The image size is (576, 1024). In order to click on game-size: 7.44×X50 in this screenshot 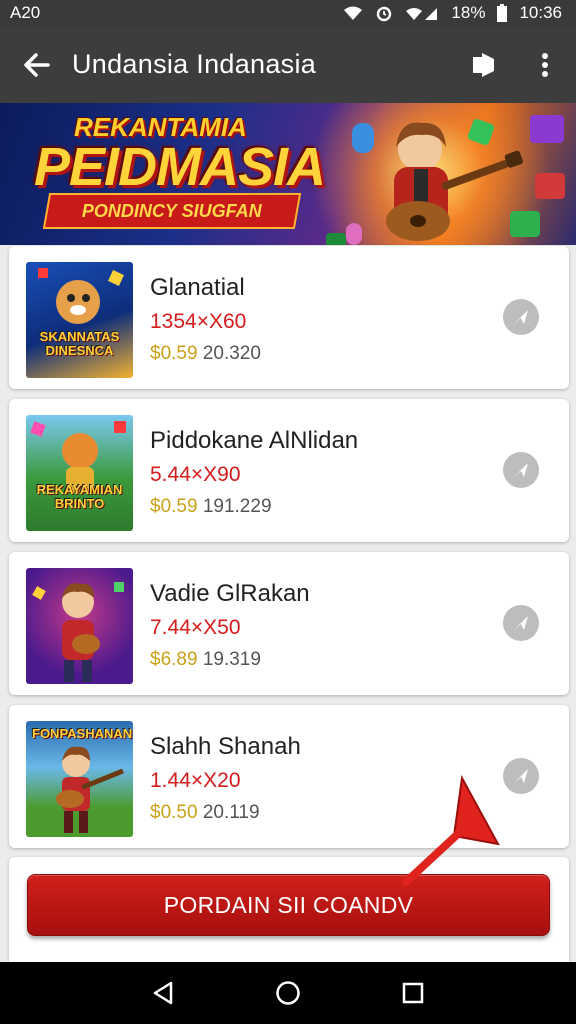, I will do `click(195, 627)`.